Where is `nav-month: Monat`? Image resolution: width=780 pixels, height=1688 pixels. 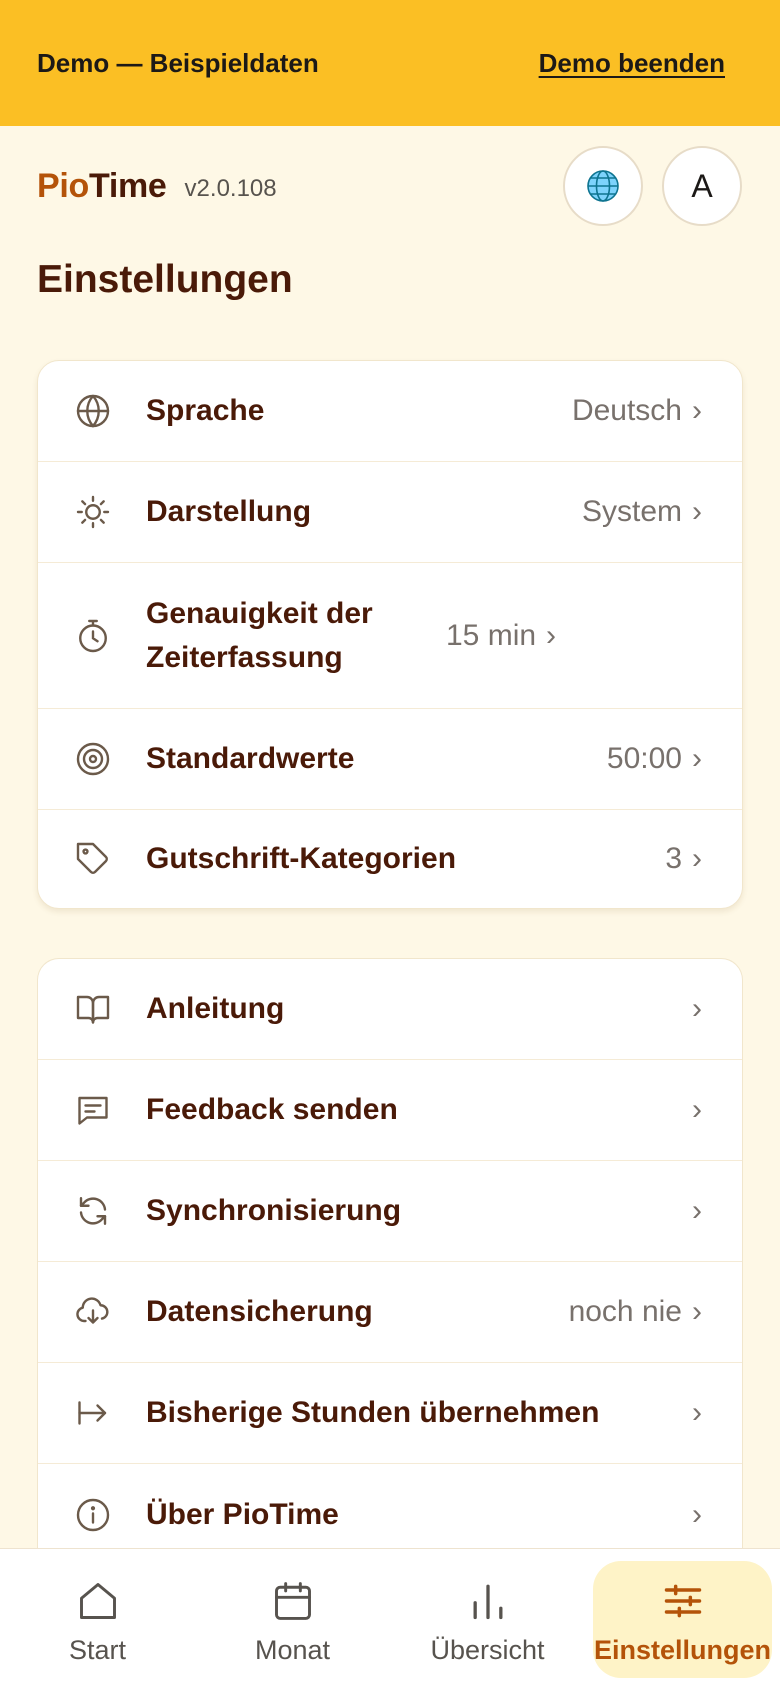
nav-month: Monat is located at coordinates (292, 1618).